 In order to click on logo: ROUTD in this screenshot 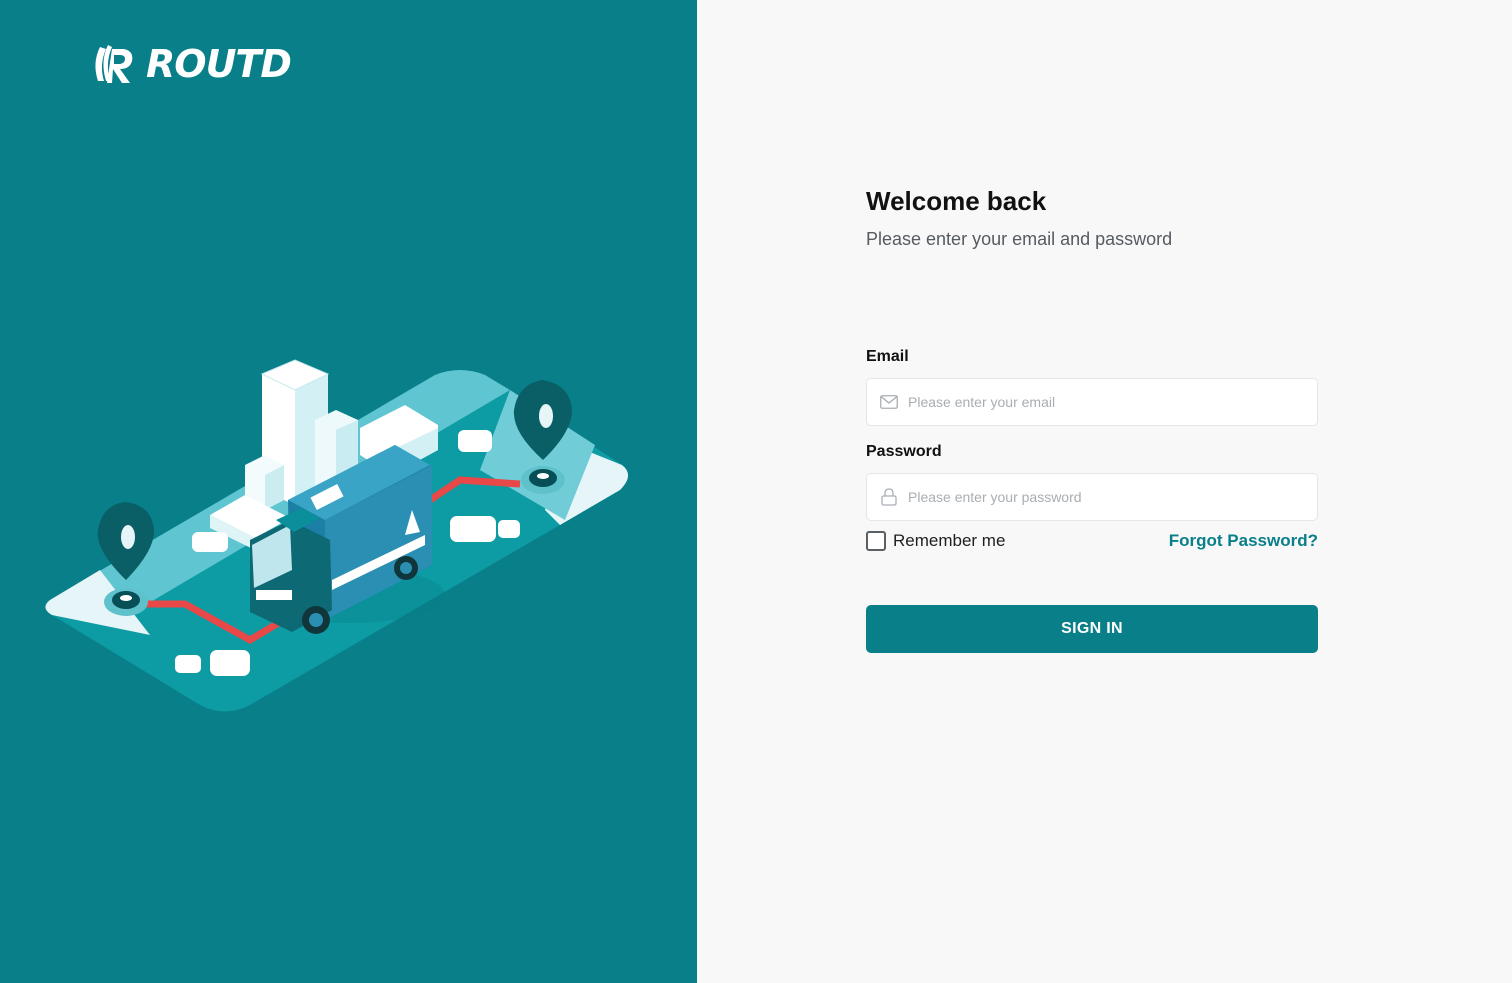, I will do `click(191, 64)`.